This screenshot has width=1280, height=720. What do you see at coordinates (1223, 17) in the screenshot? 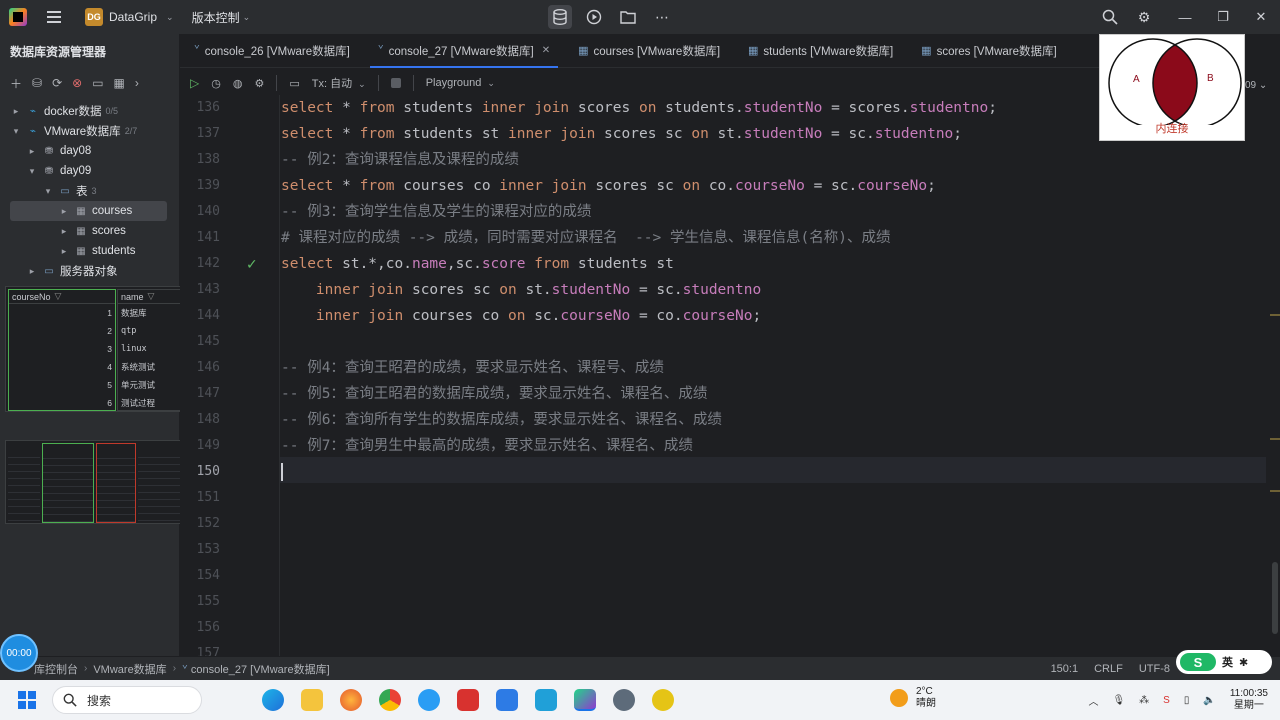
I see `restore-button: ❐` at bounding box center [1223, 17].